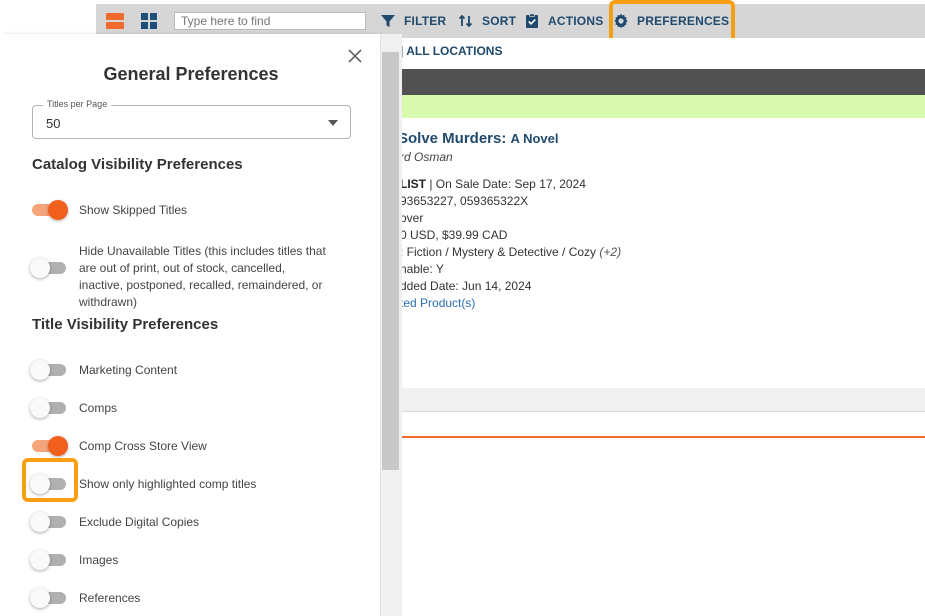 Image resolution: width=925 pixels, height=616 pixels. Describe the element at coordinates (465, 21) in the screenshot. I see `sort-icon` at that location.